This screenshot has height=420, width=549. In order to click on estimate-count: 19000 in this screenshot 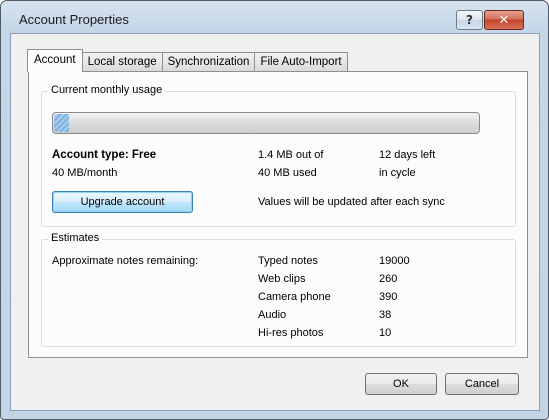, I will do `click(394, 261)`.